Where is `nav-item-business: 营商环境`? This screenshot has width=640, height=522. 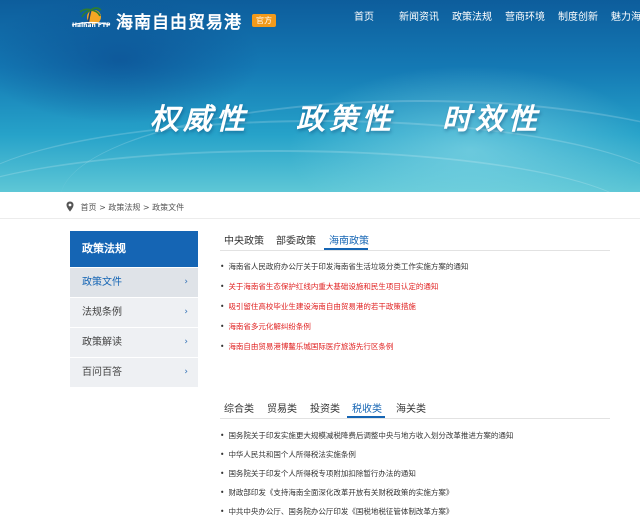 nav-item-business: 营商环境 is located at coordinates (525, 18).